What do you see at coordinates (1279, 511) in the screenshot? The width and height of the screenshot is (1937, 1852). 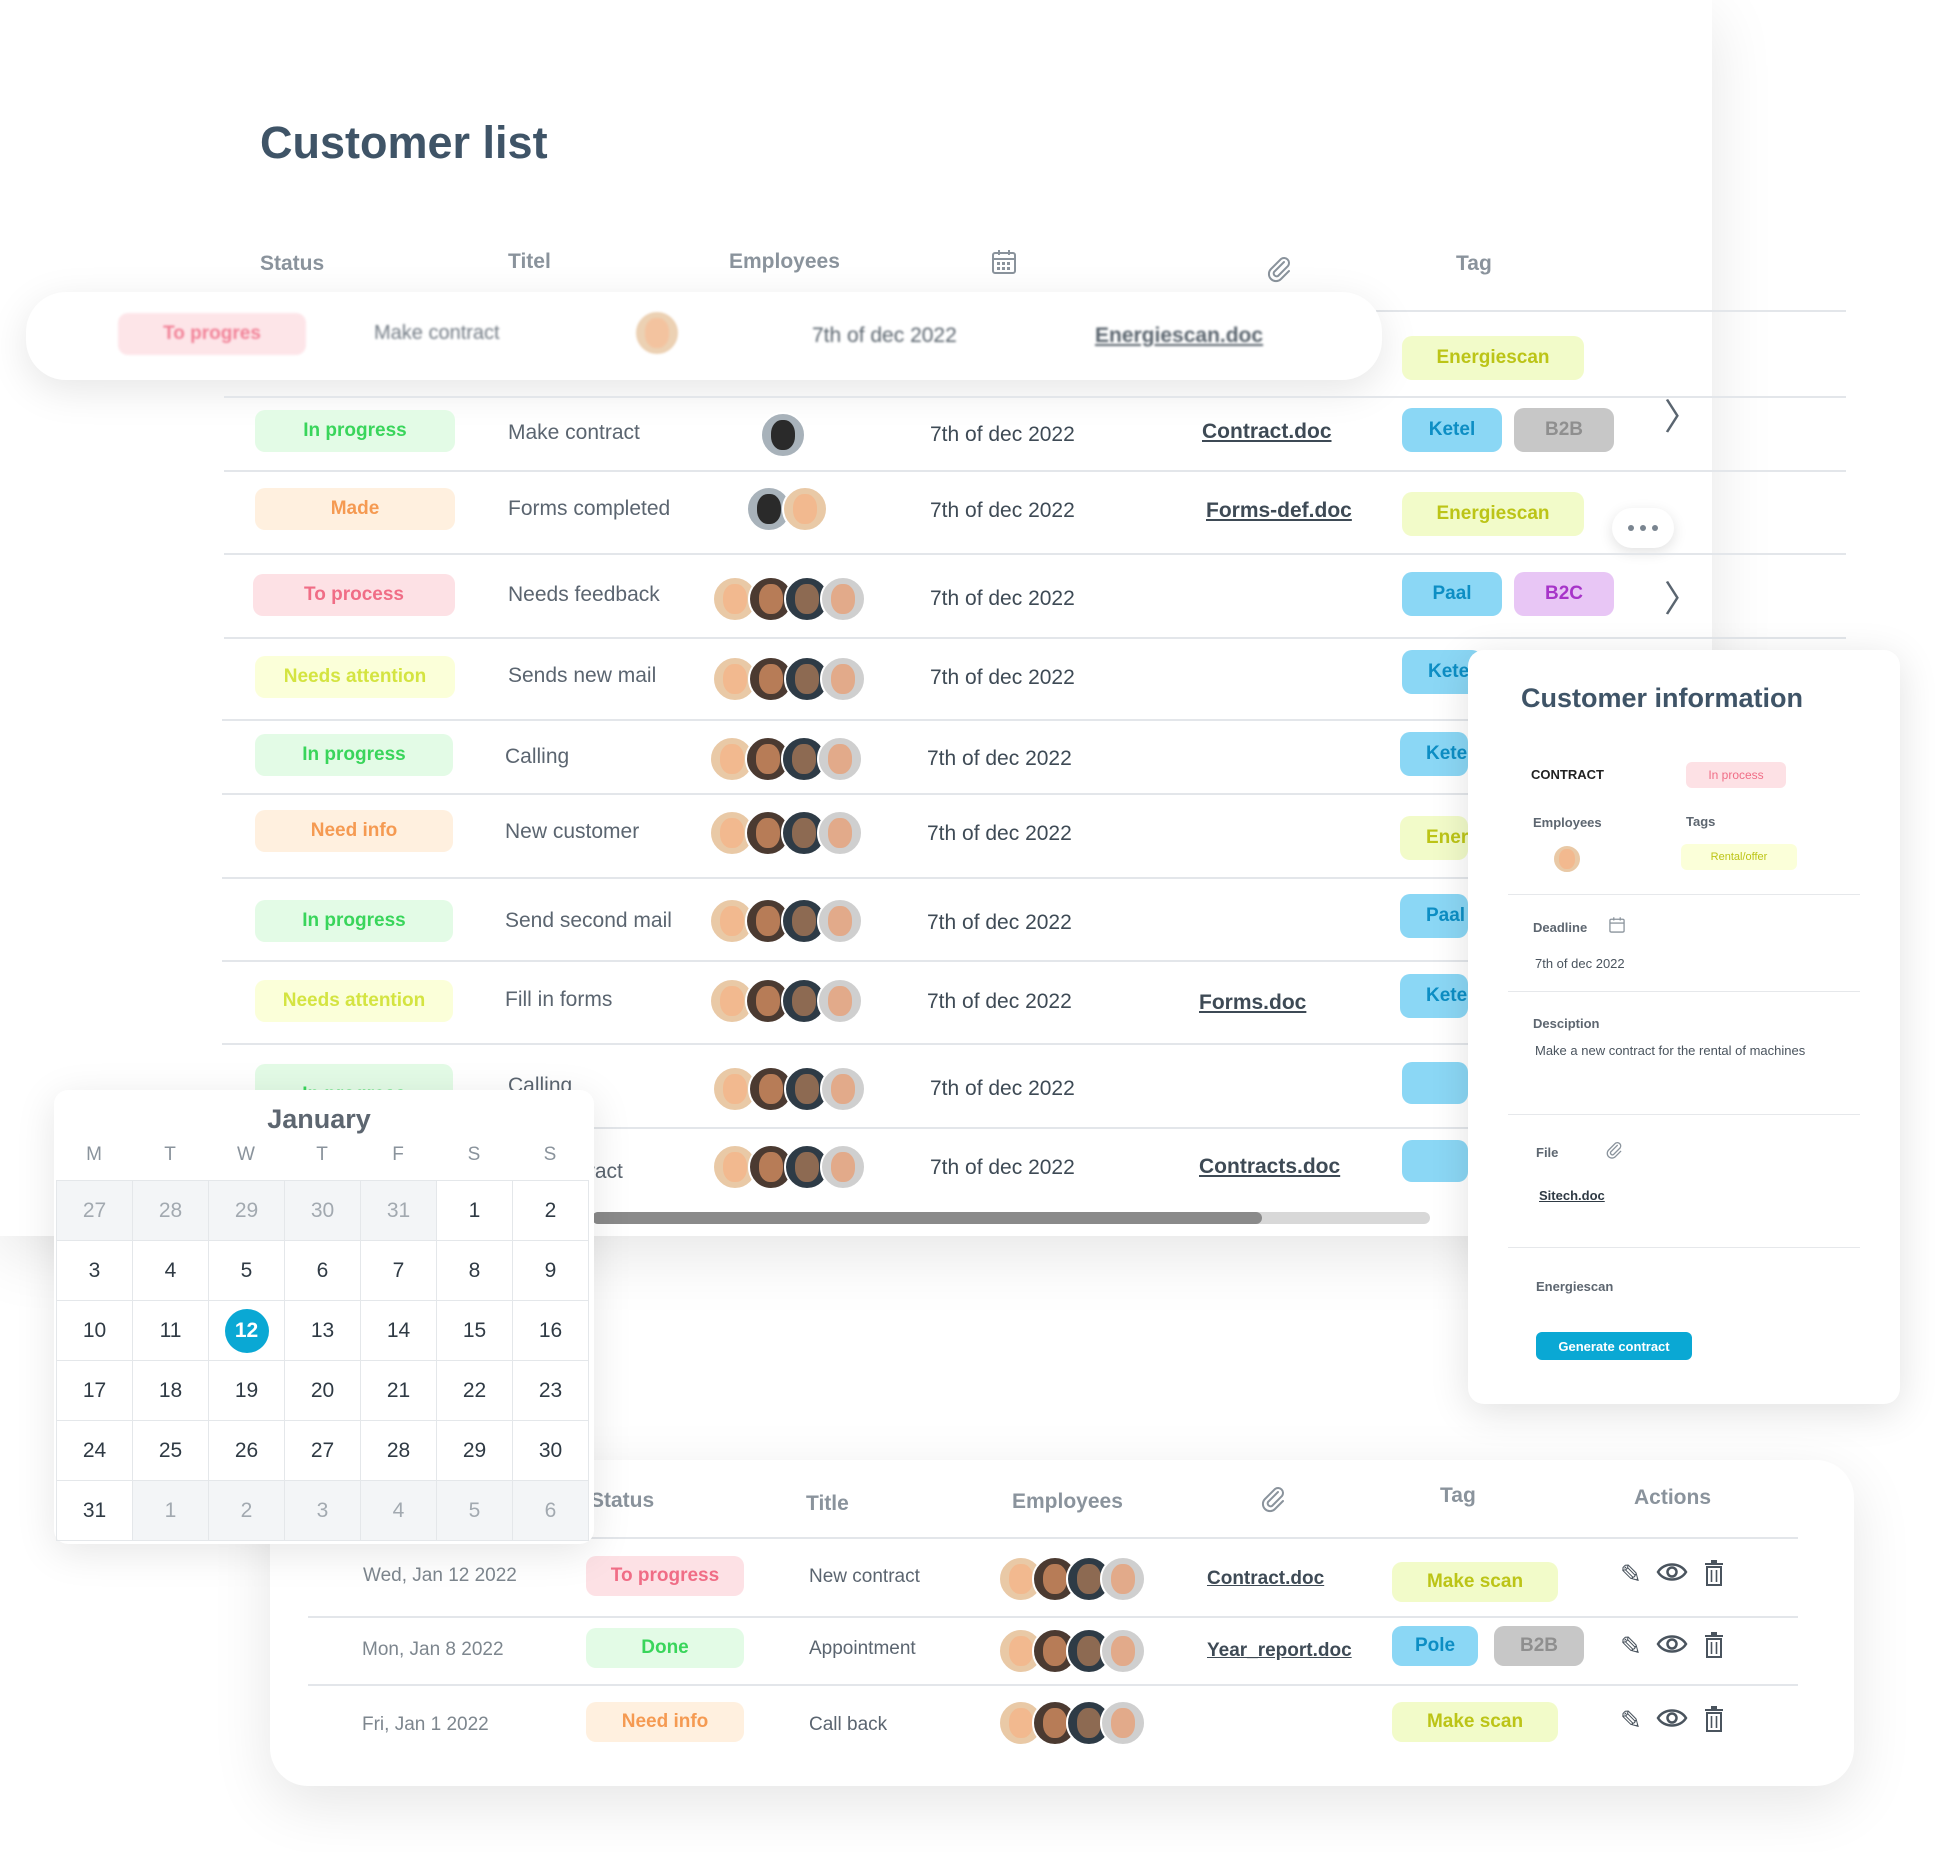 I see `file-link: Forms-def.doc` at bounding box center [1279, 511].